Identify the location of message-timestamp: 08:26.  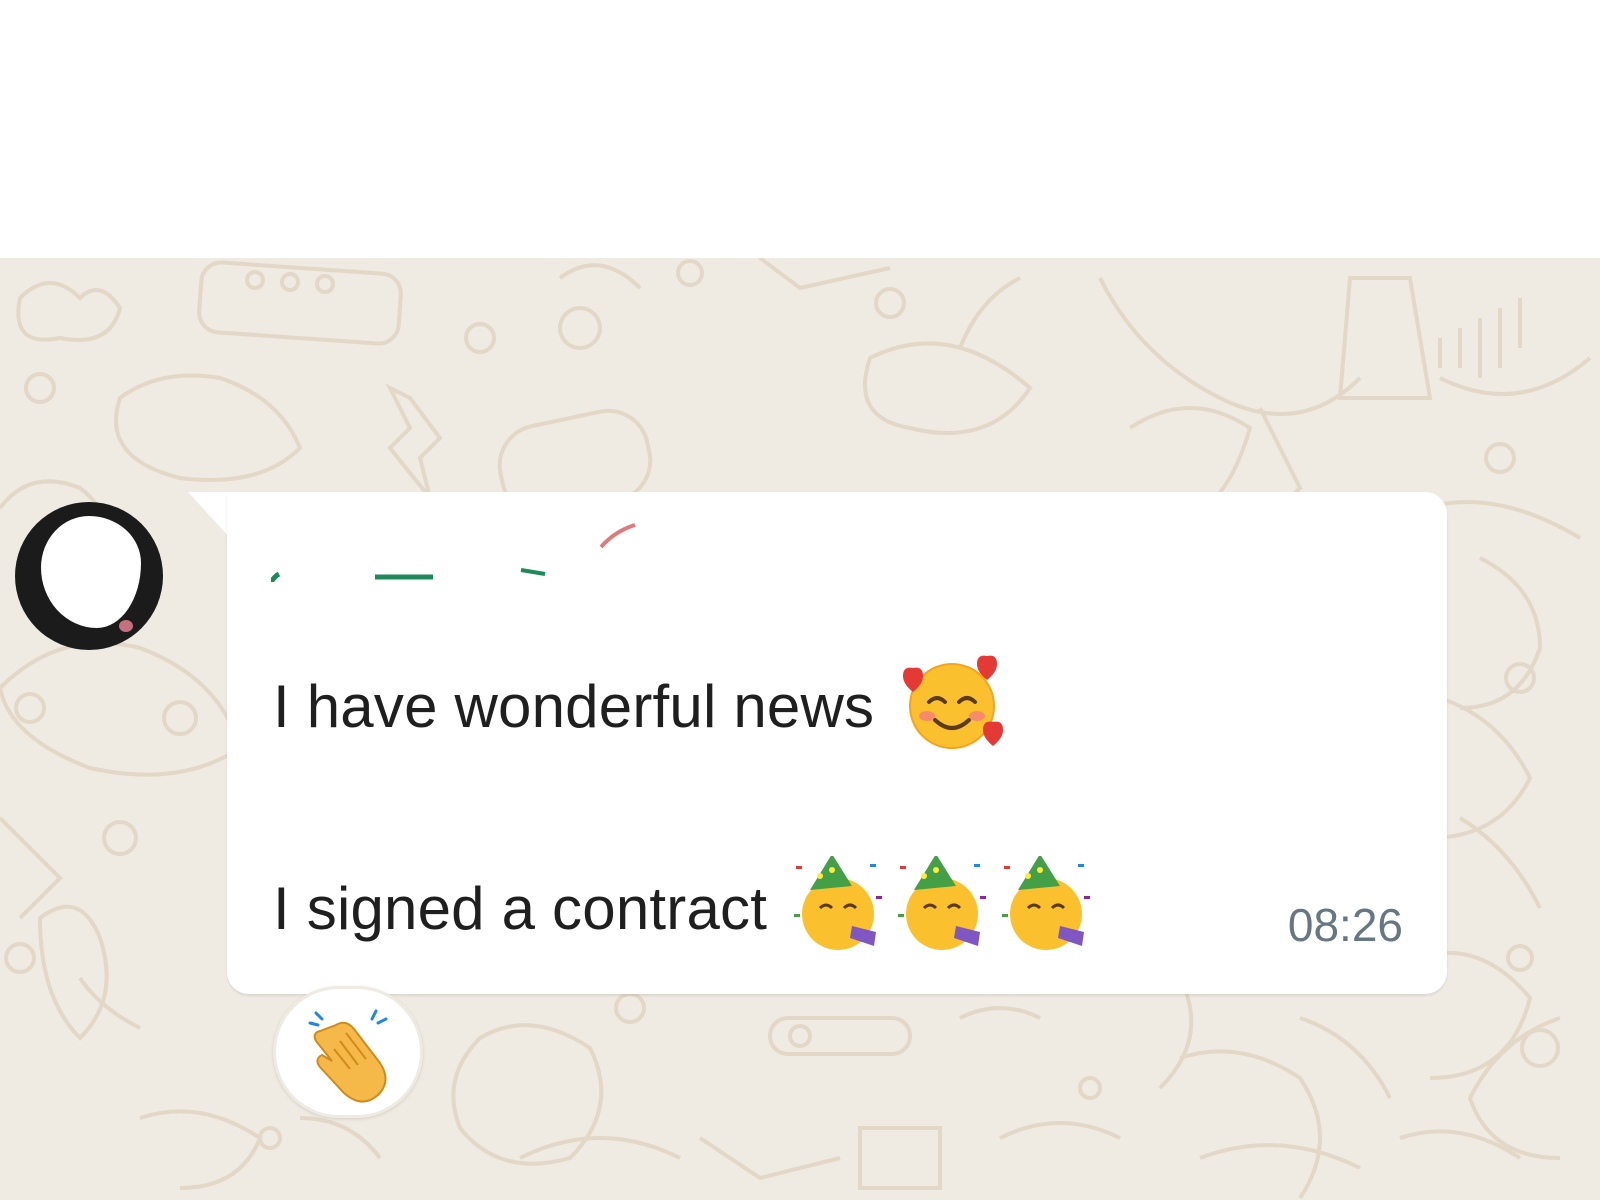
(1345, 925).